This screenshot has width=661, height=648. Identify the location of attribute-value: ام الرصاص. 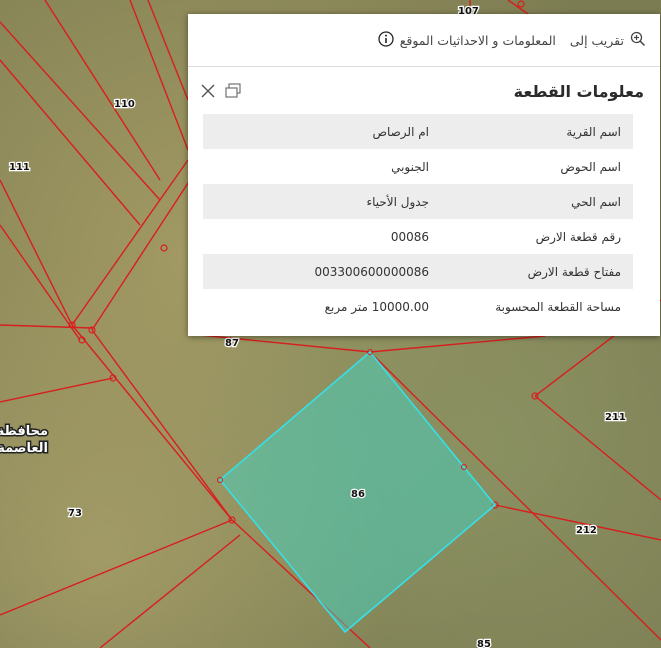
(316, 131).